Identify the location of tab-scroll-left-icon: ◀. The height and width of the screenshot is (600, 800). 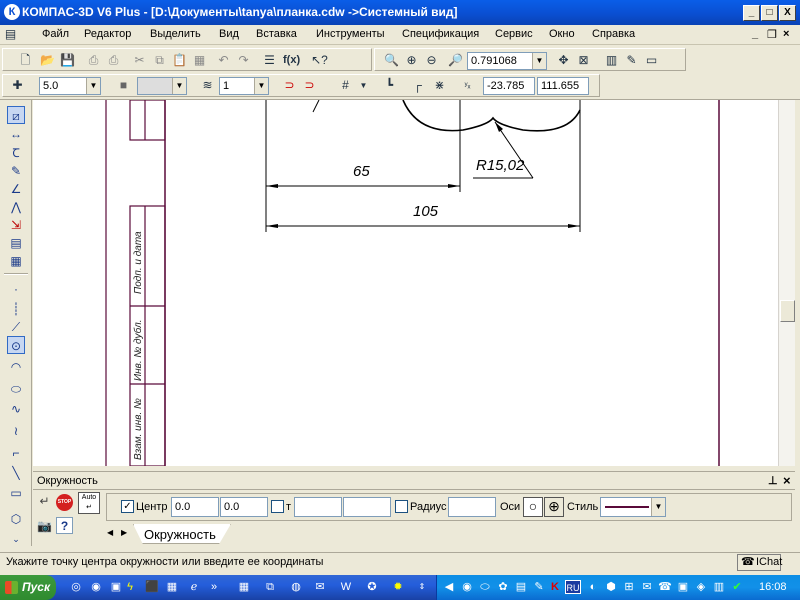
(110, 532).